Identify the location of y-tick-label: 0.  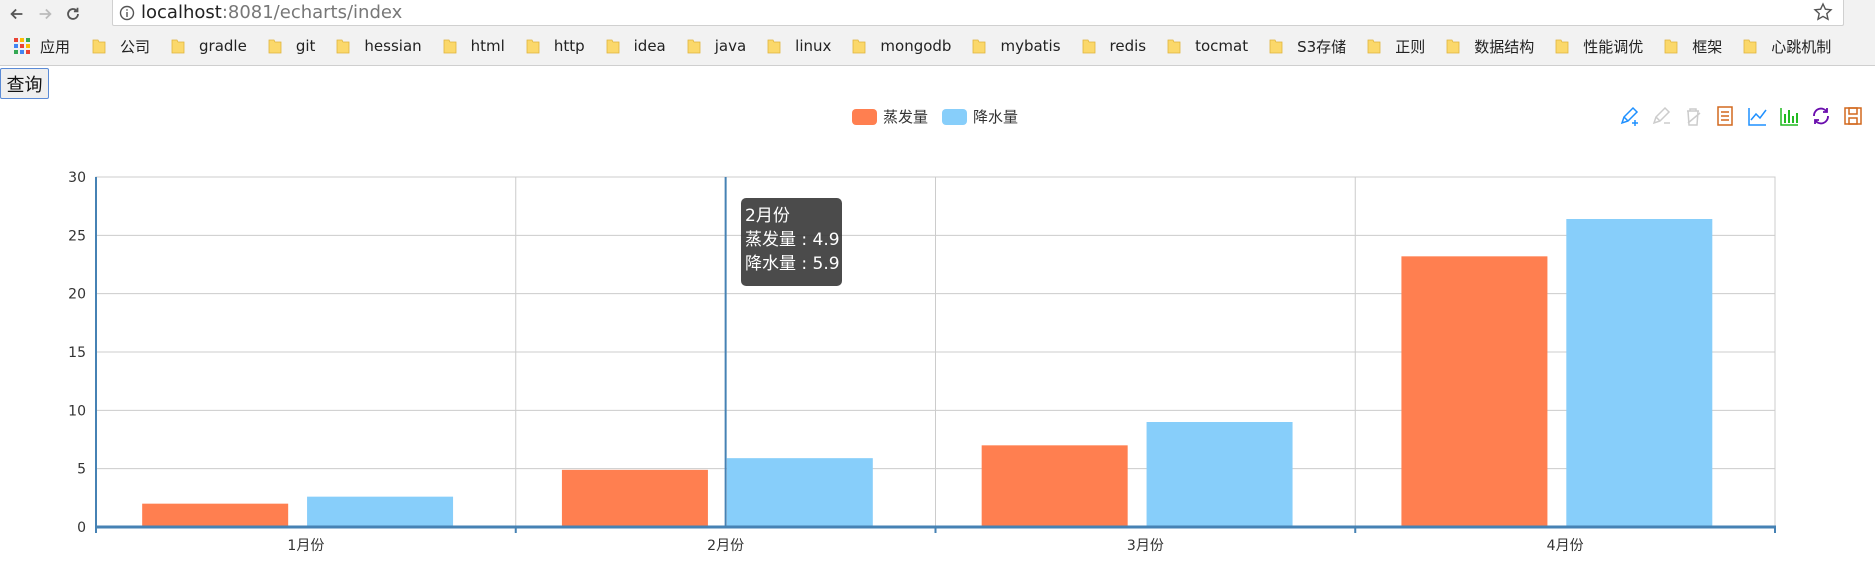
(81, 528).